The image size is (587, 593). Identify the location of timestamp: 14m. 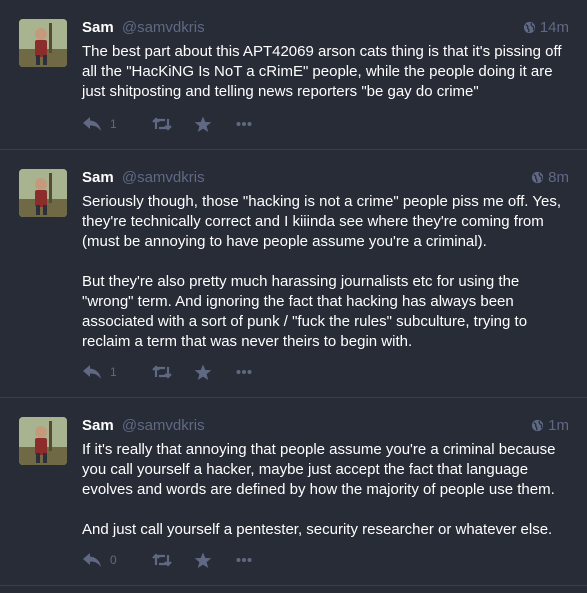
(546, 28).